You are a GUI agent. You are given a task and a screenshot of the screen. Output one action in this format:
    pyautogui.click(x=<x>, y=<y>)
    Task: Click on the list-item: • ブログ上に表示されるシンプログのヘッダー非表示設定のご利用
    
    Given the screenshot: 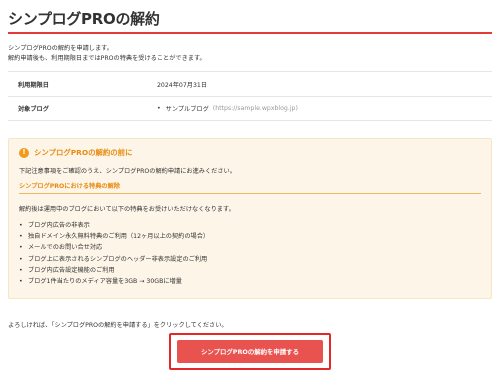 What is the action you would take?
    pyautogui.click(x=114, y=259)
    